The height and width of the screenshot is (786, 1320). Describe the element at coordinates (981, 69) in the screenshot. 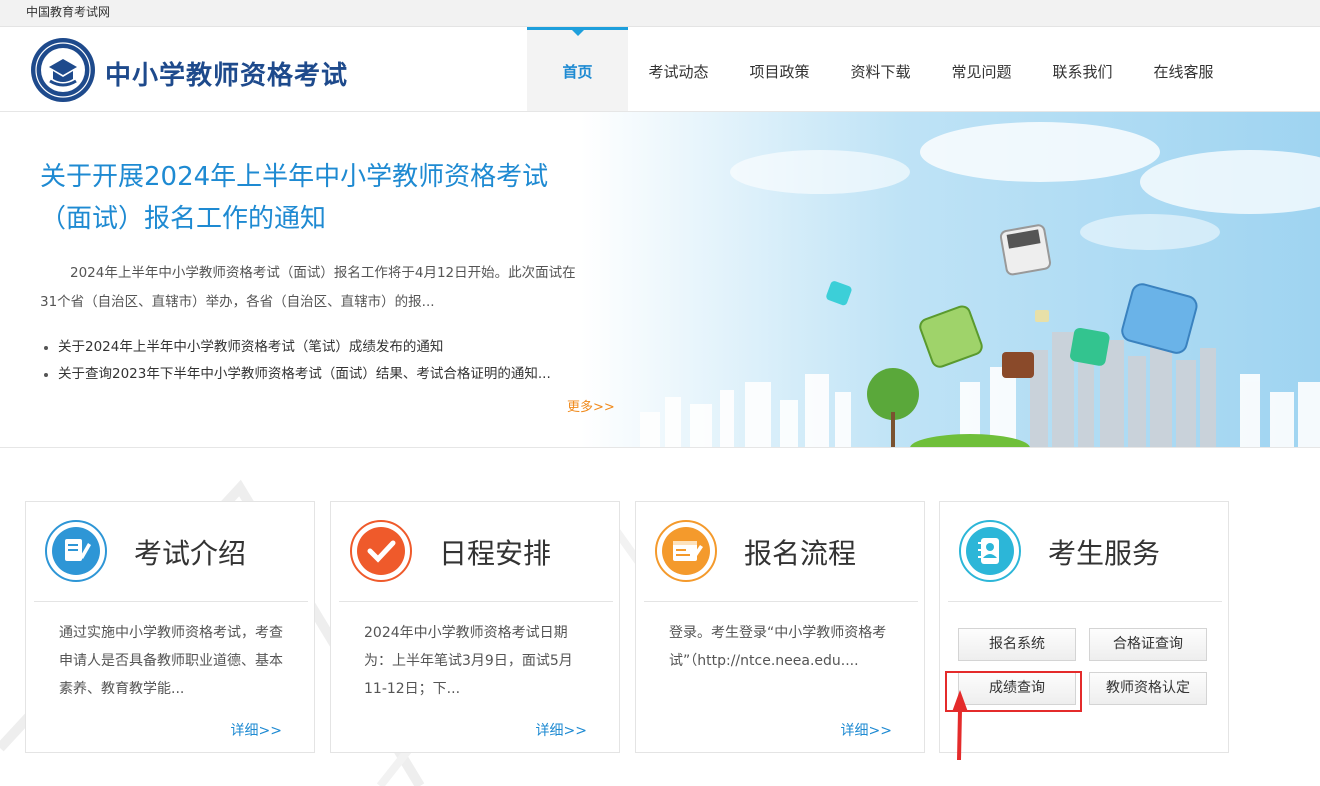

I see `nav-faq: 常见问题` at that location.